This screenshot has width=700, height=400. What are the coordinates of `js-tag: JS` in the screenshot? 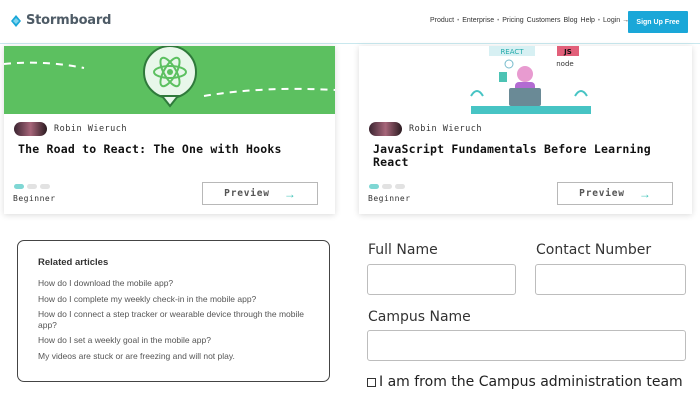 It's located at (567, 52).